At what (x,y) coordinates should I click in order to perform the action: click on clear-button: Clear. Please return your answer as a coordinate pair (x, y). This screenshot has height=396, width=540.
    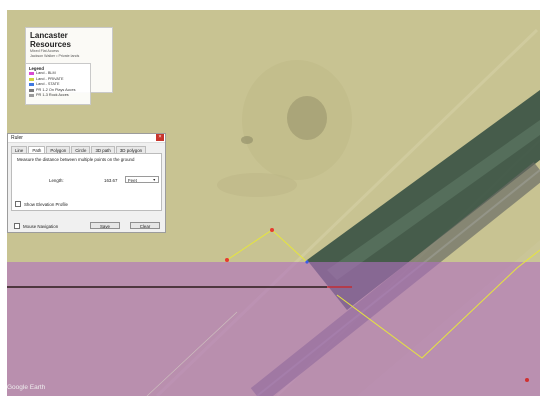
    Looking at the image, I should click on (145, 225).